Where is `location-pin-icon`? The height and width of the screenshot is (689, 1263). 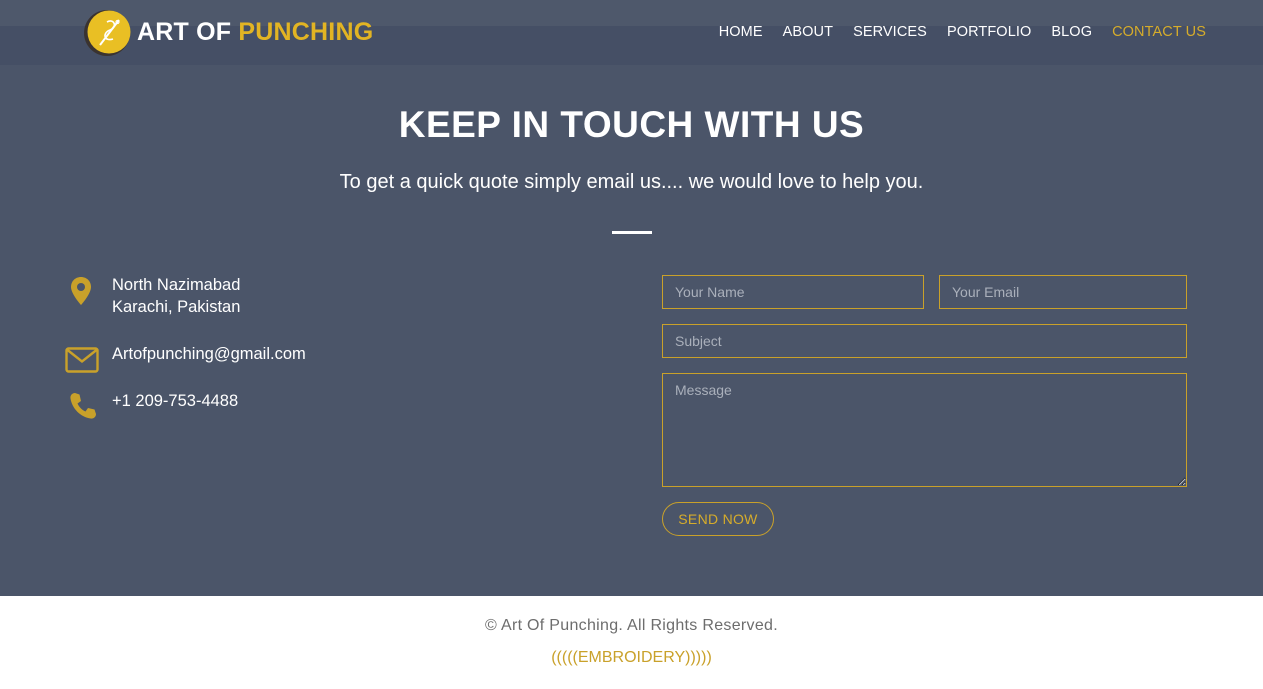
location-pin-icon is located at coordinates (81, 293).